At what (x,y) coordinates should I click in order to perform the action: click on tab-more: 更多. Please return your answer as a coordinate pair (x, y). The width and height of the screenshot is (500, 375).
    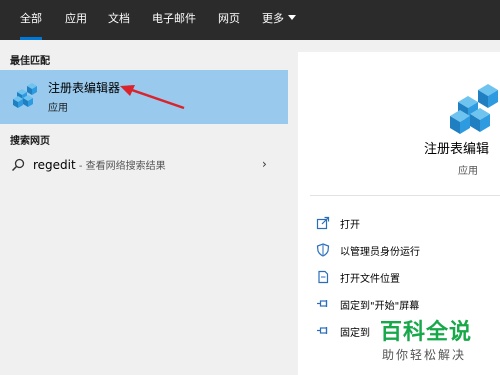
    Looking at the image, I should click on (279, 20).